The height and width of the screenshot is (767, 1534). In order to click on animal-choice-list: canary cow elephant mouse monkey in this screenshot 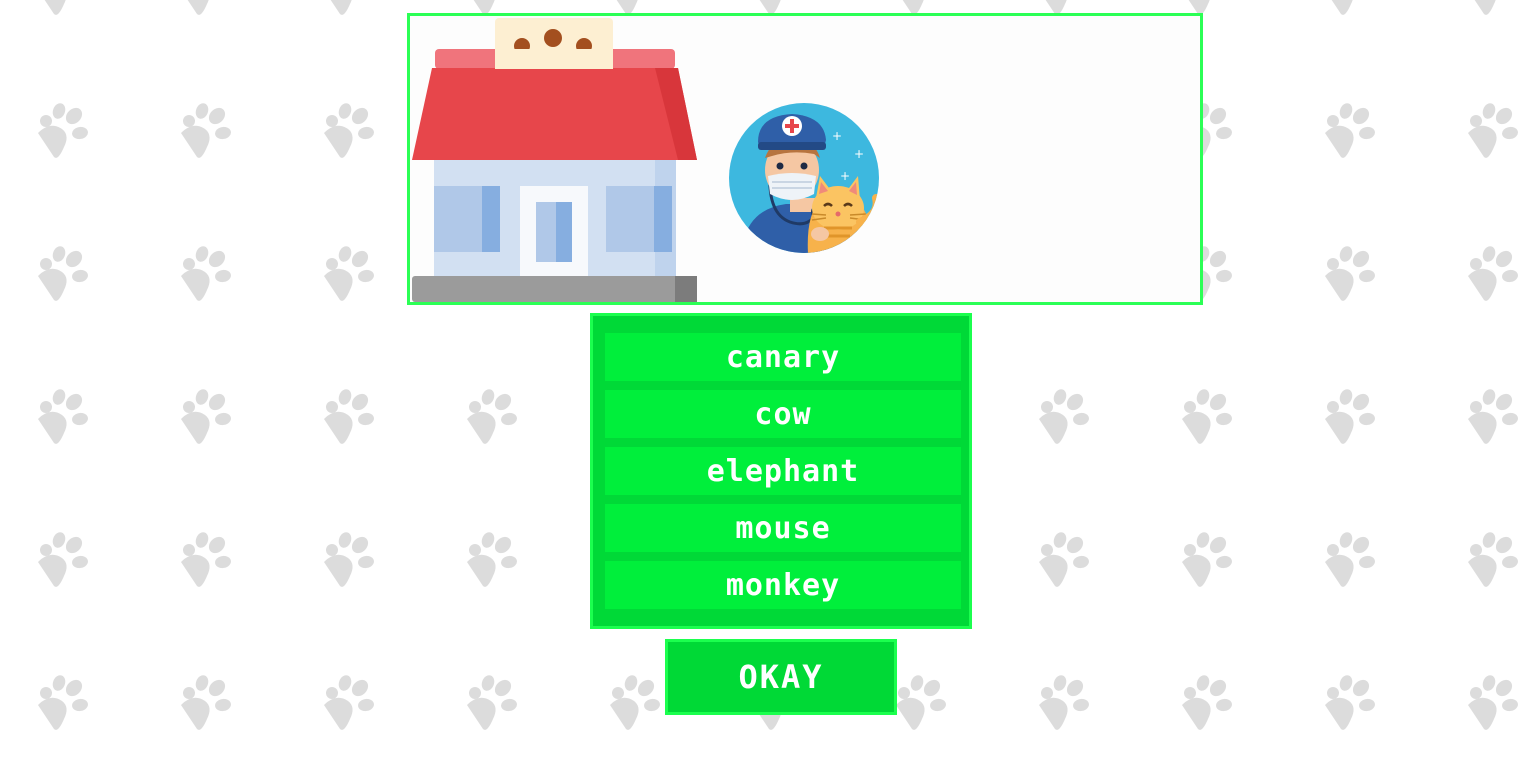, I will do `click(781, 471)`.